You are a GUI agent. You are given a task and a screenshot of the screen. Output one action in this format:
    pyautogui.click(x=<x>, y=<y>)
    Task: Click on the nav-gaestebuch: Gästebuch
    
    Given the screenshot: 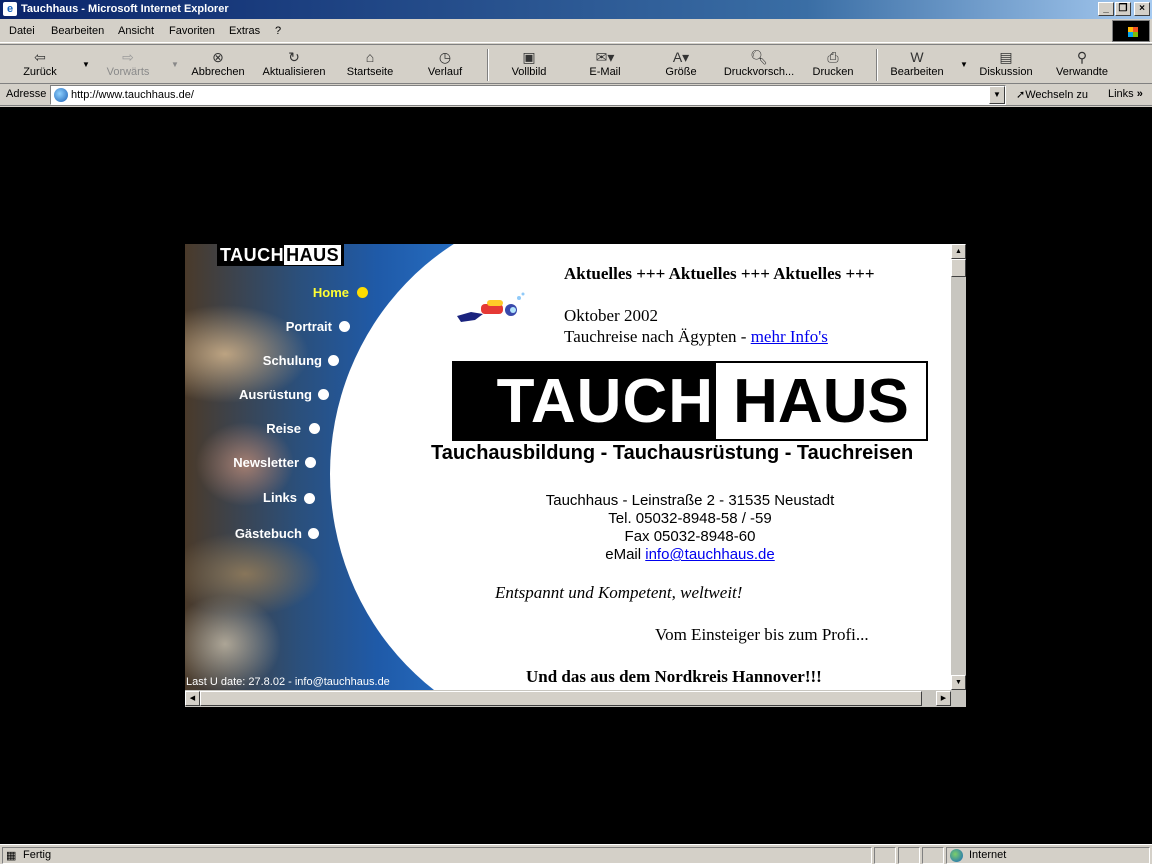 What is the action you would take?
    pyautogui.click(x=253, y=533)
    